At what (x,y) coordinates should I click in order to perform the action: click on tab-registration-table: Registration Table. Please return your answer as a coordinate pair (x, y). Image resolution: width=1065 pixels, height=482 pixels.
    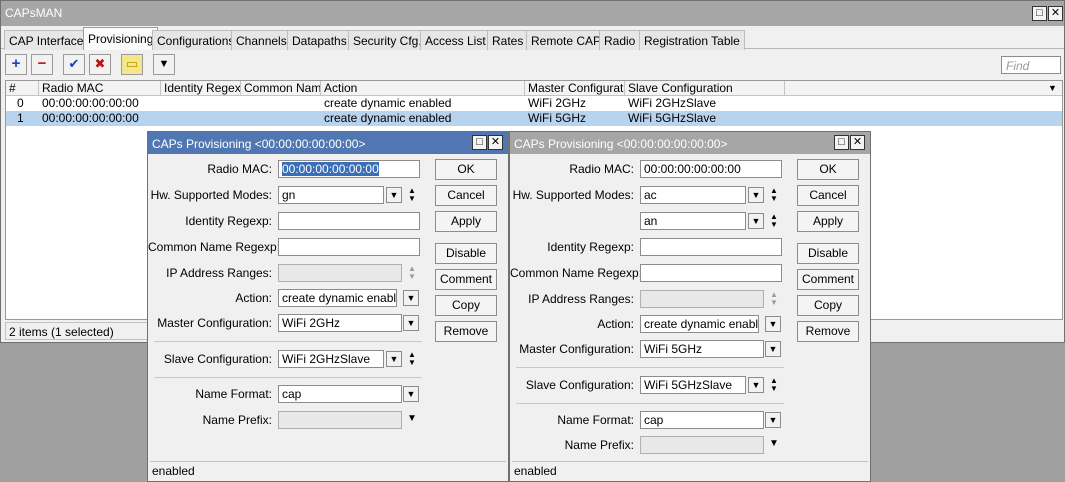
    Looking at the image, I should click on (692, 40).